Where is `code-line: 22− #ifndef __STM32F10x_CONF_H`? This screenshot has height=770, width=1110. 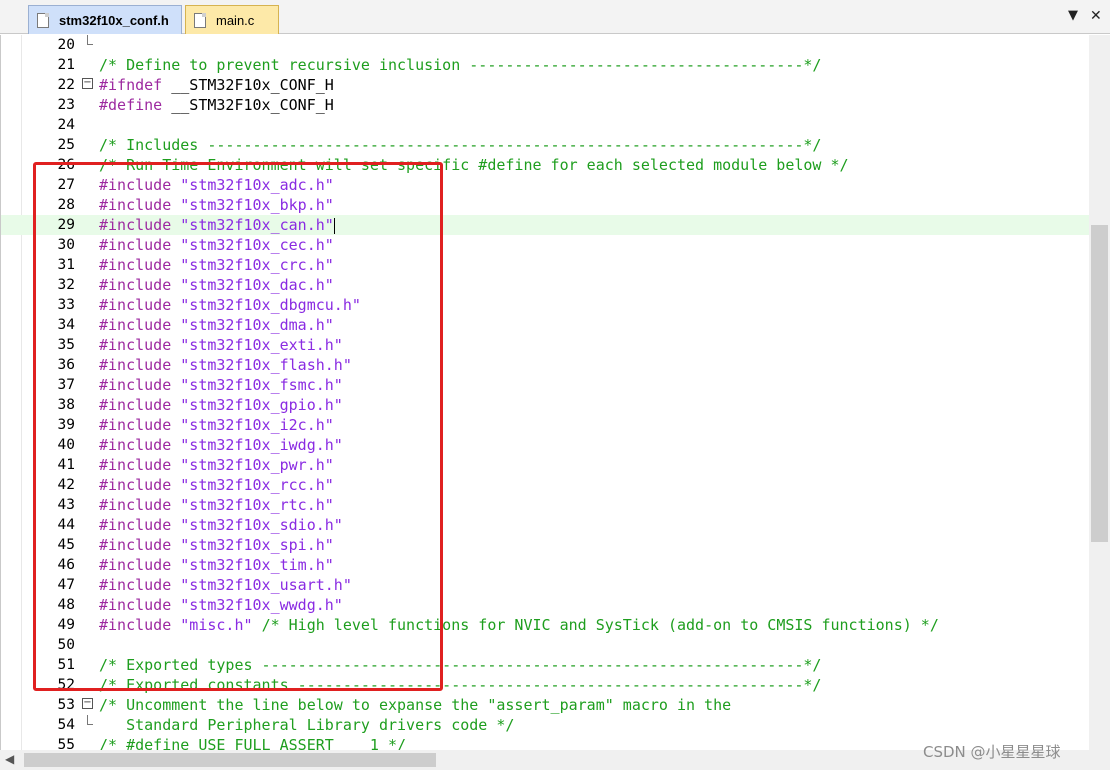
code-line: 22− #ifndef __STM32F10x_CONF_H is located at coordinates (545, 85).